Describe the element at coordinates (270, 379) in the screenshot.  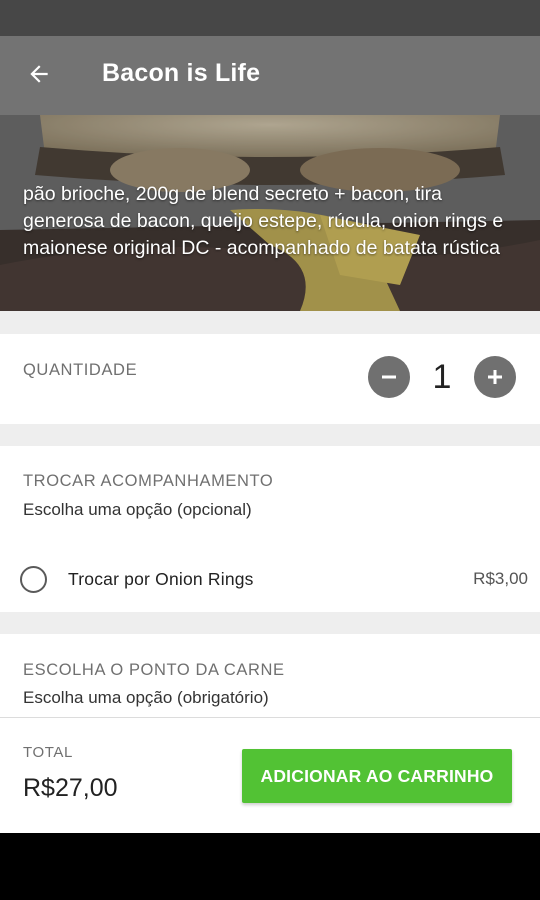
I see `quantity-card: QUANTIDADE 1` at that location.